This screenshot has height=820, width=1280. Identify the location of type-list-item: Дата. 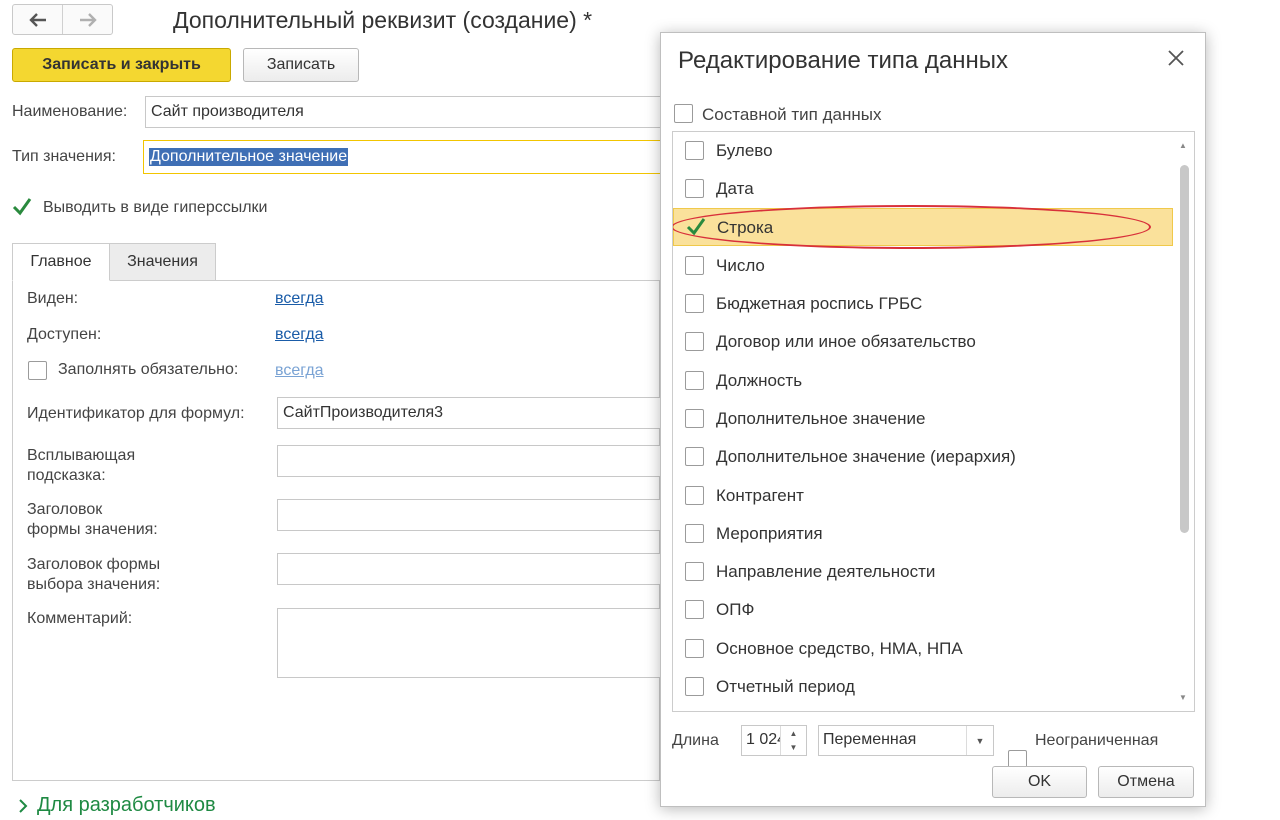
(923, 189).